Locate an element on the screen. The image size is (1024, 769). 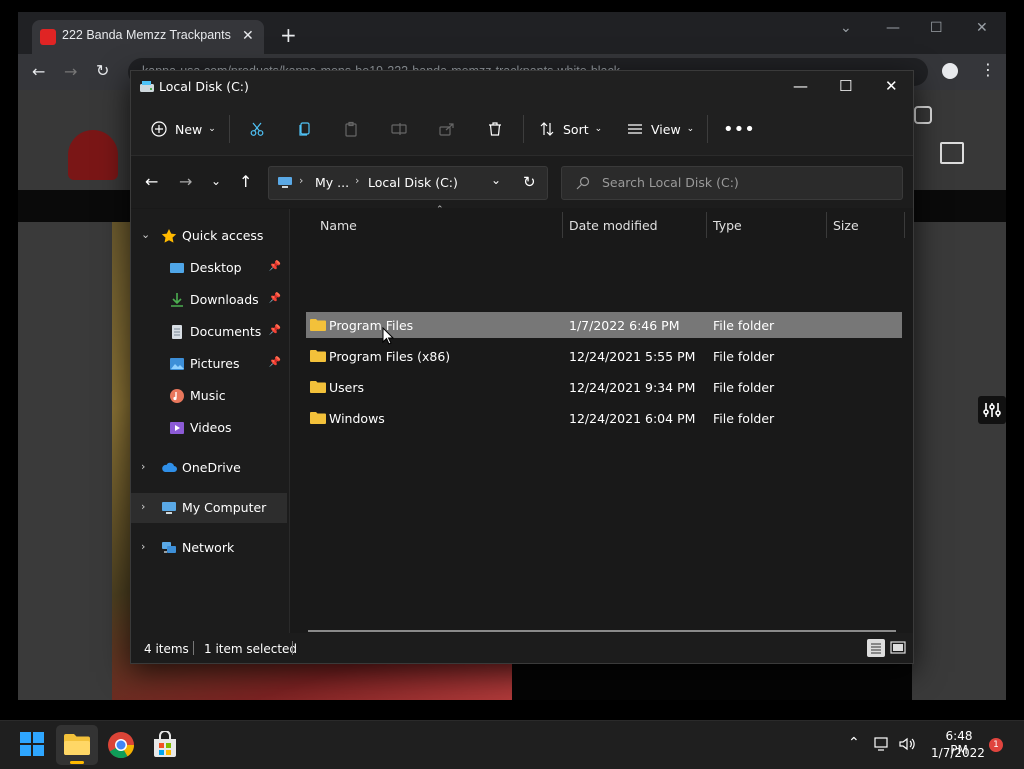
paste-button is located at coordinates (351, 129).